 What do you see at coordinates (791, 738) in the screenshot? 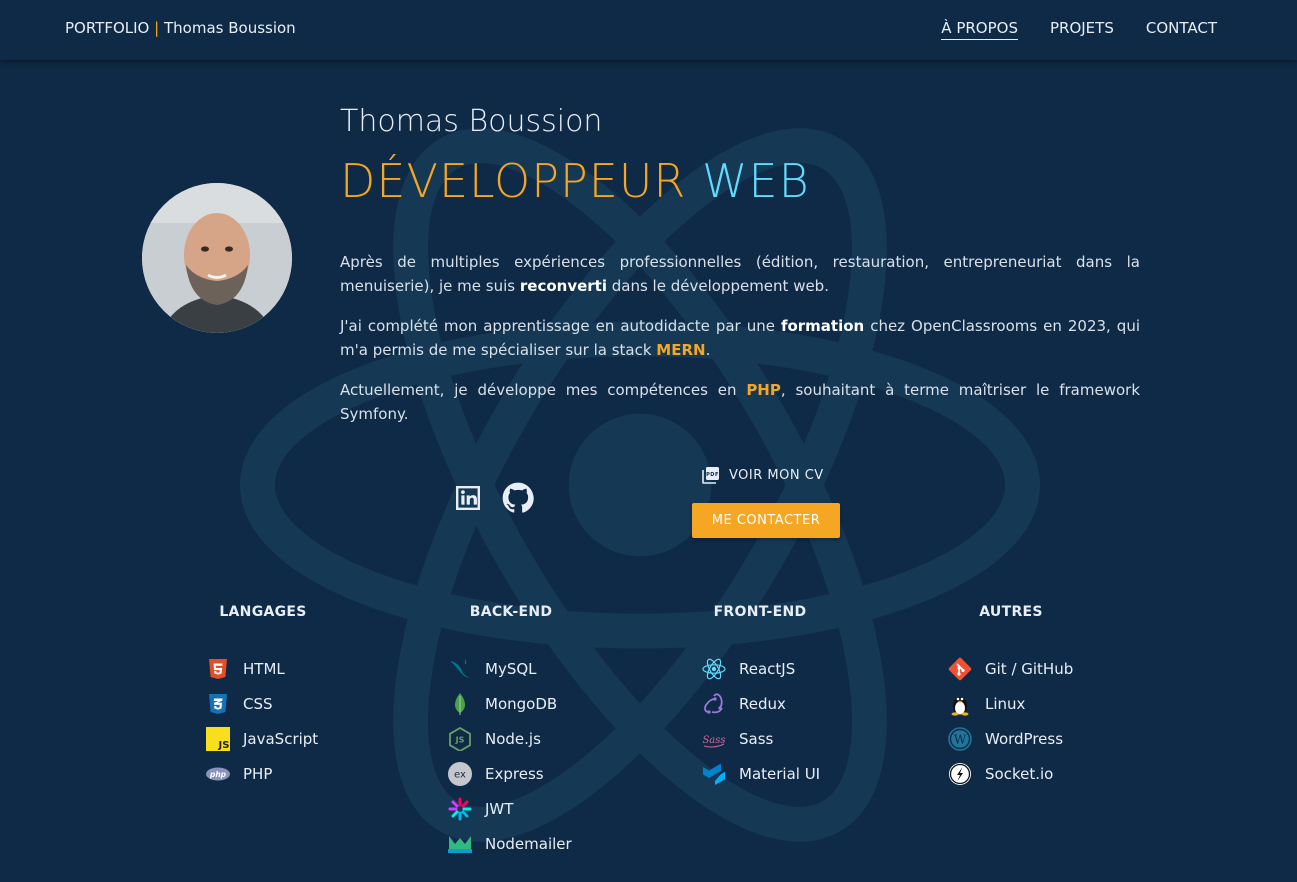
I see `skill-item: Sass Sass` at bounding box center [791, 738].